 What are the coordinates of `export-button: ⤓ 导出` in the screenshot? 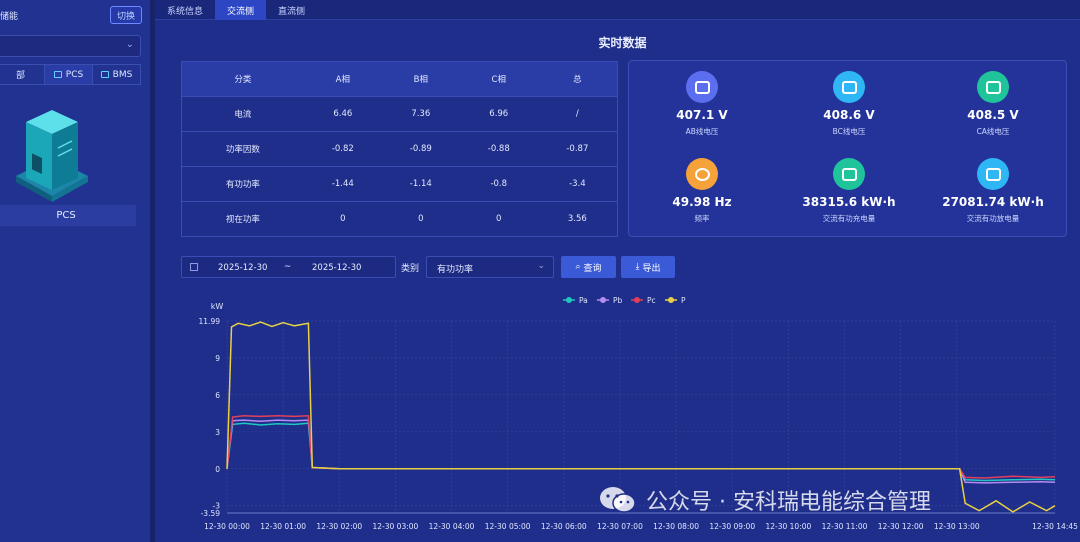 It's located at (648, 267).